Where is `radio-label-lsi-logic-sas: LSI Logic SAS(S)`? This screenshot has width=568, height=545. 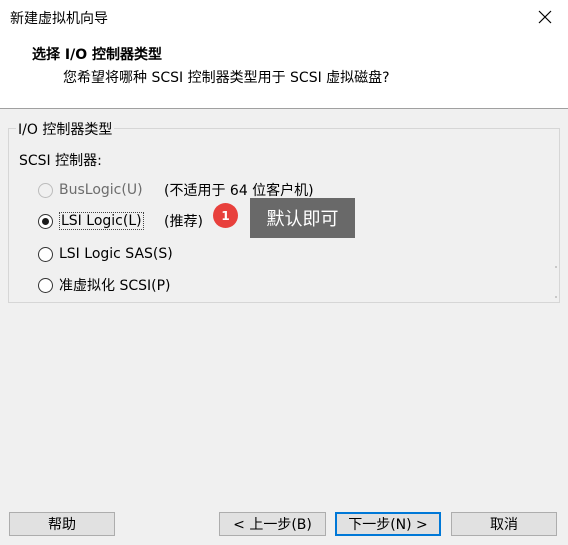 radio-label-lsi-logic-sas: LSI Logic SAS(S) is located at coordinates (116, 254).